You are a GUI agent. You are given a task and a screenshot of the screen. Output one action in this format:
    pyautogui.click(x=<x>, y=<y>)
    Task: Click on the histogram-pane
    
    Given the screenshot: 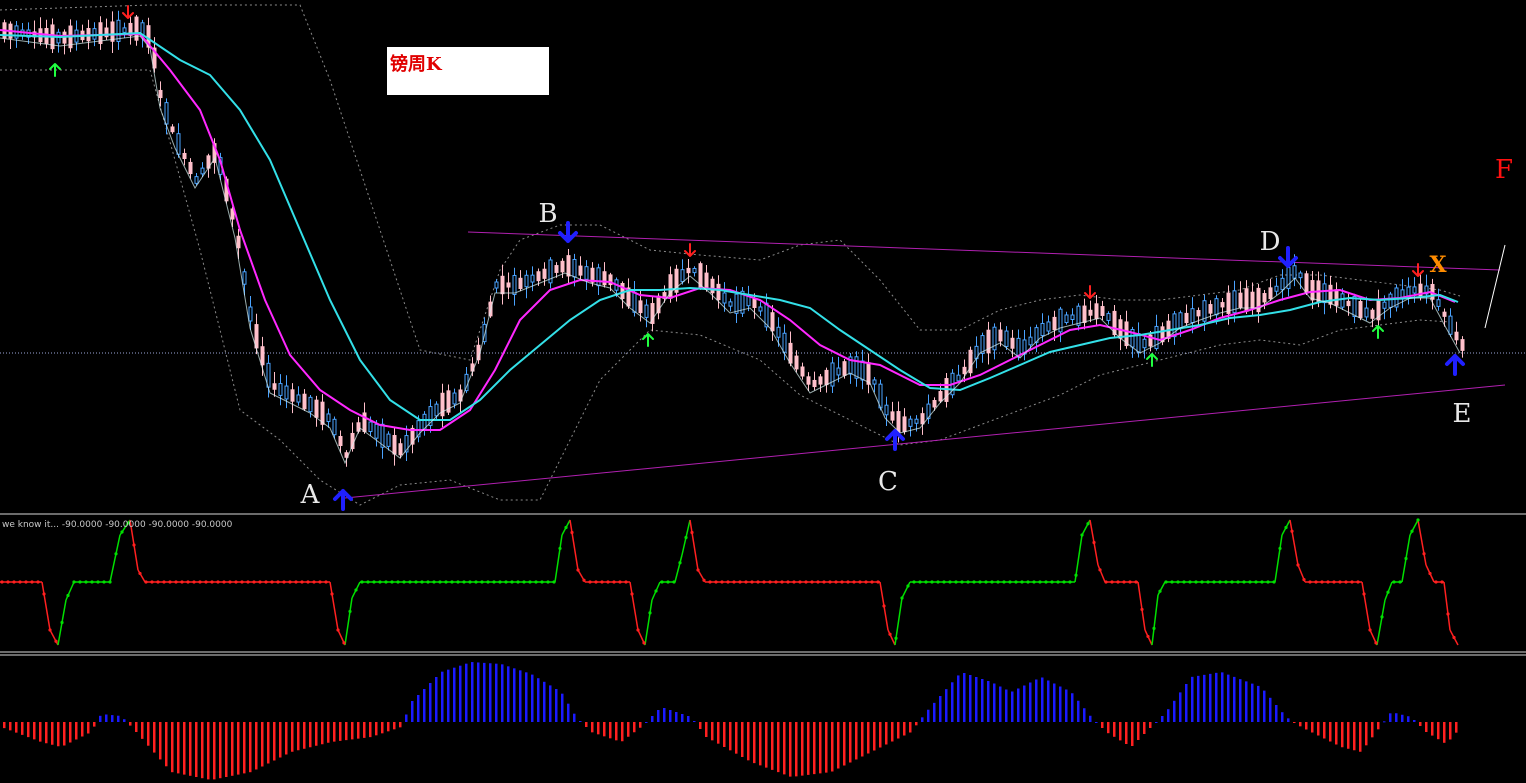 What is the action you would take?
    pyautogui.click(x=730, y=721)
    